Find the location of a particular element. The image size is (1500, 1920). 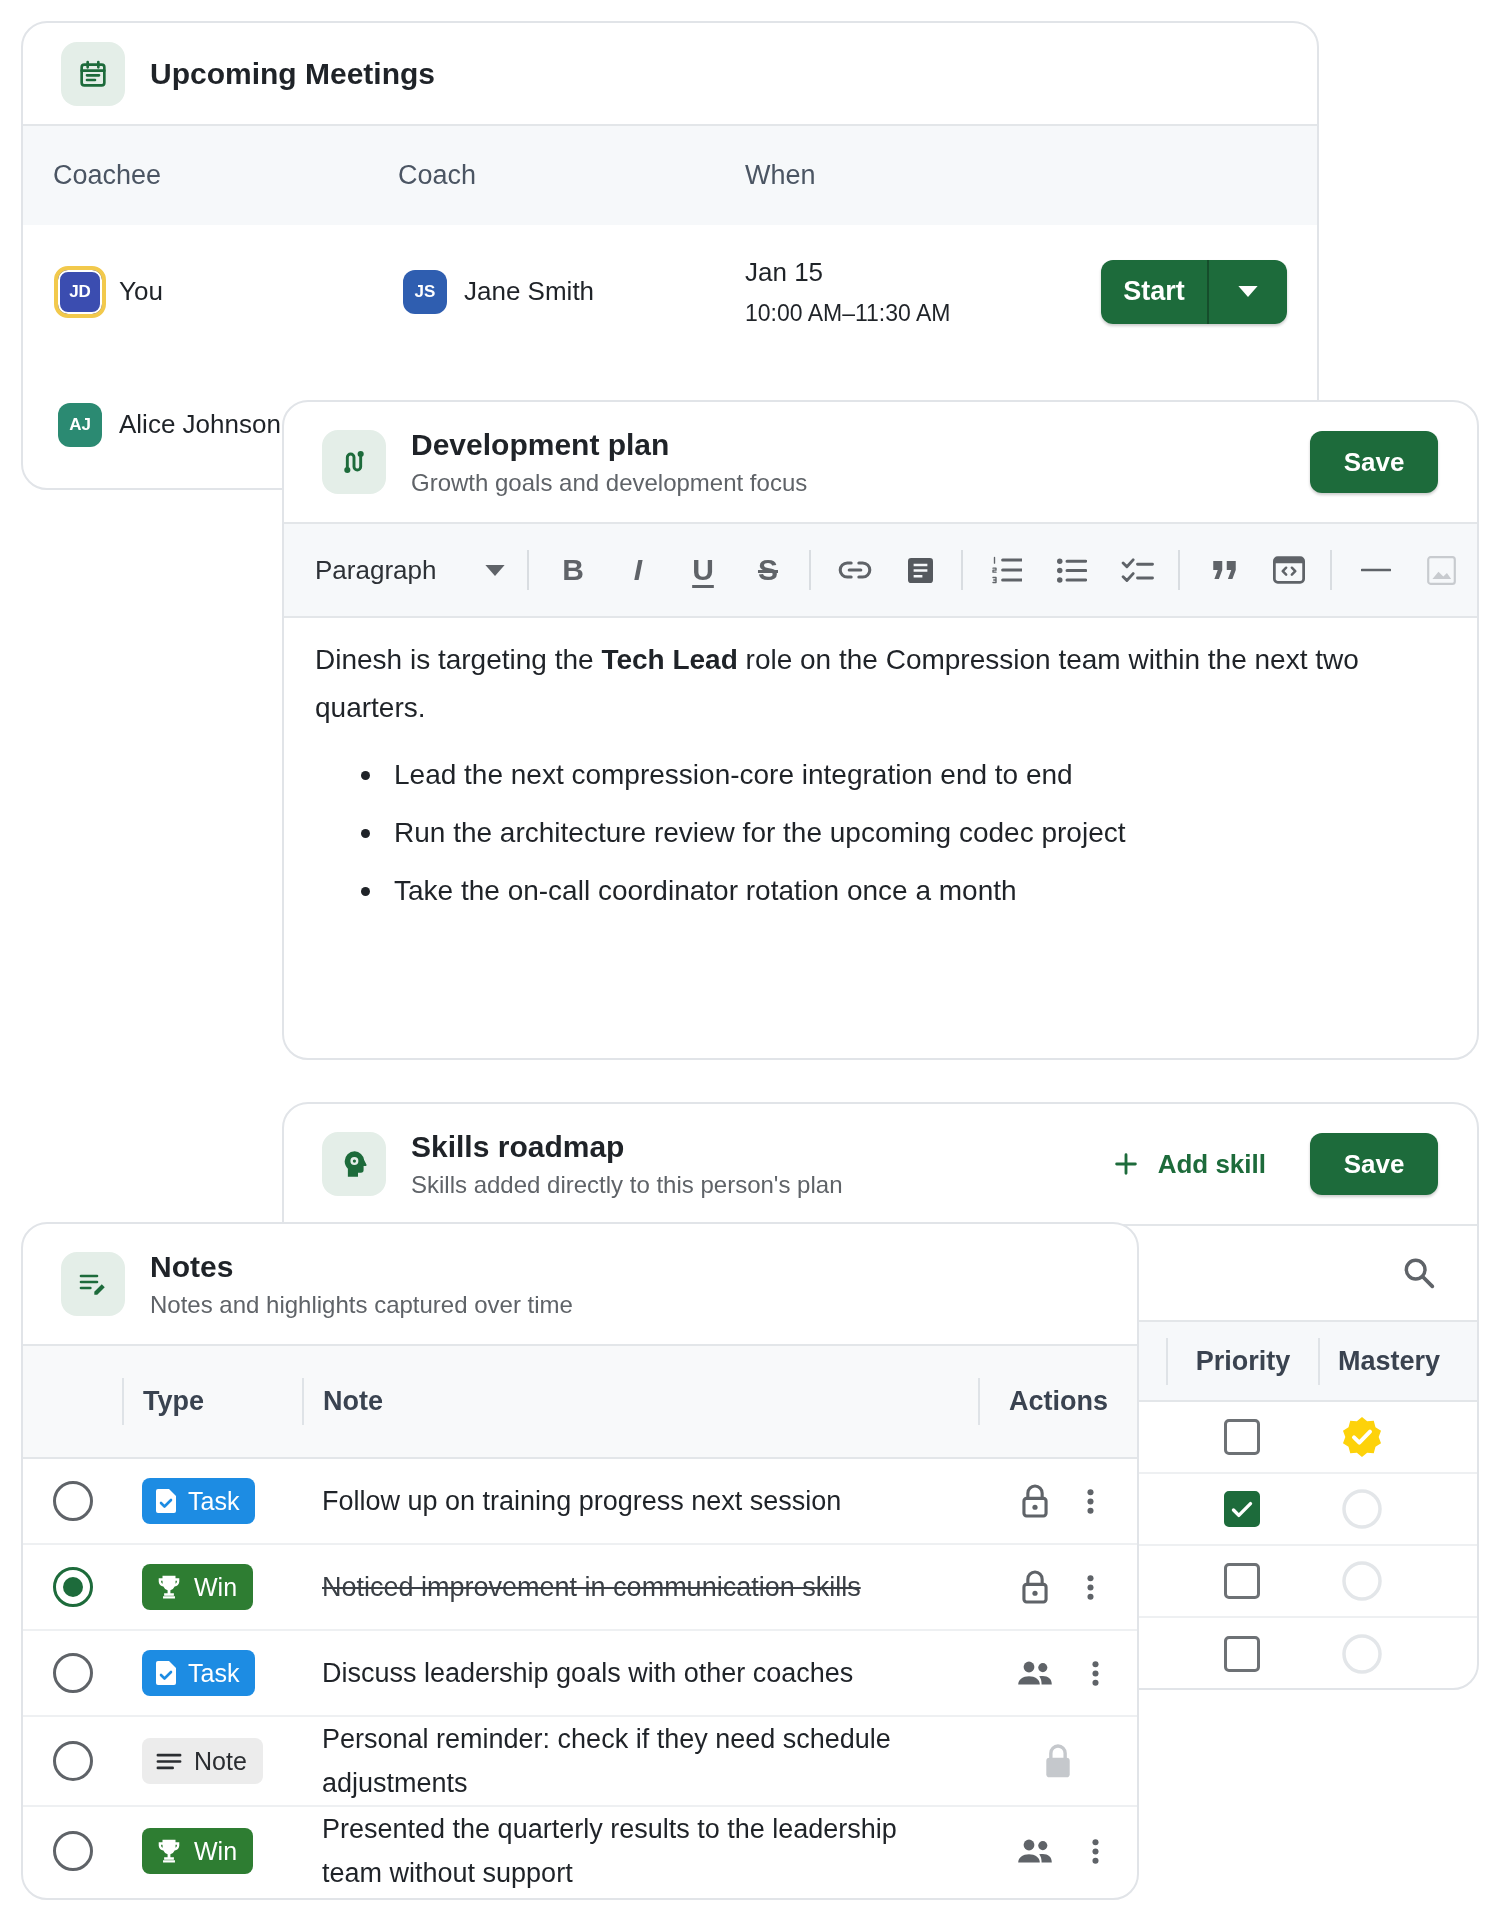

meeting-date: Jan 15 is located at coordinates (785, 272).